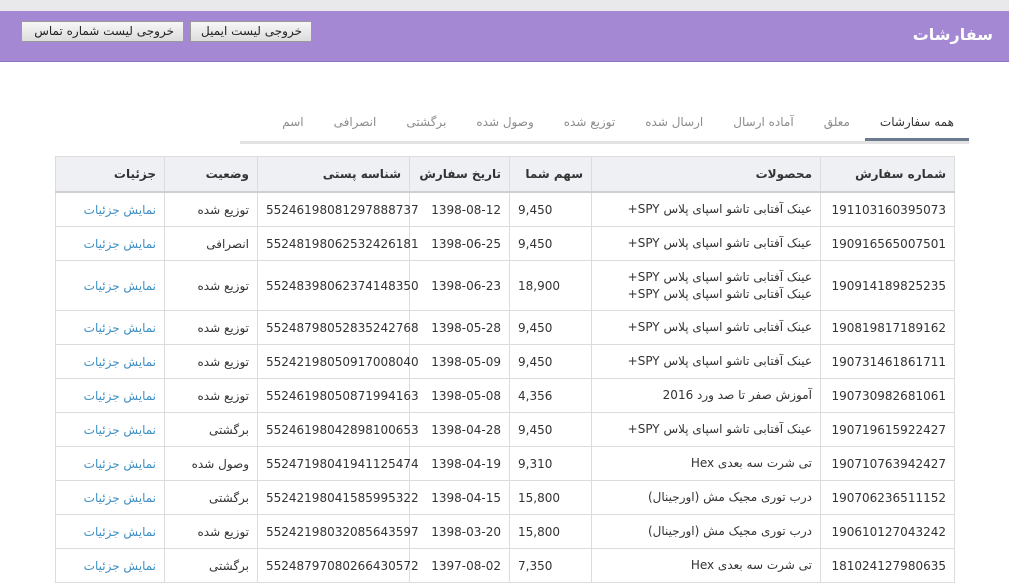 This screenshot has width=1009, height=588. What do you see at coordinates (887, 243) in the screenshot?
I see `order-number-cell: 190916565007501` at bounding box center [887, 243].